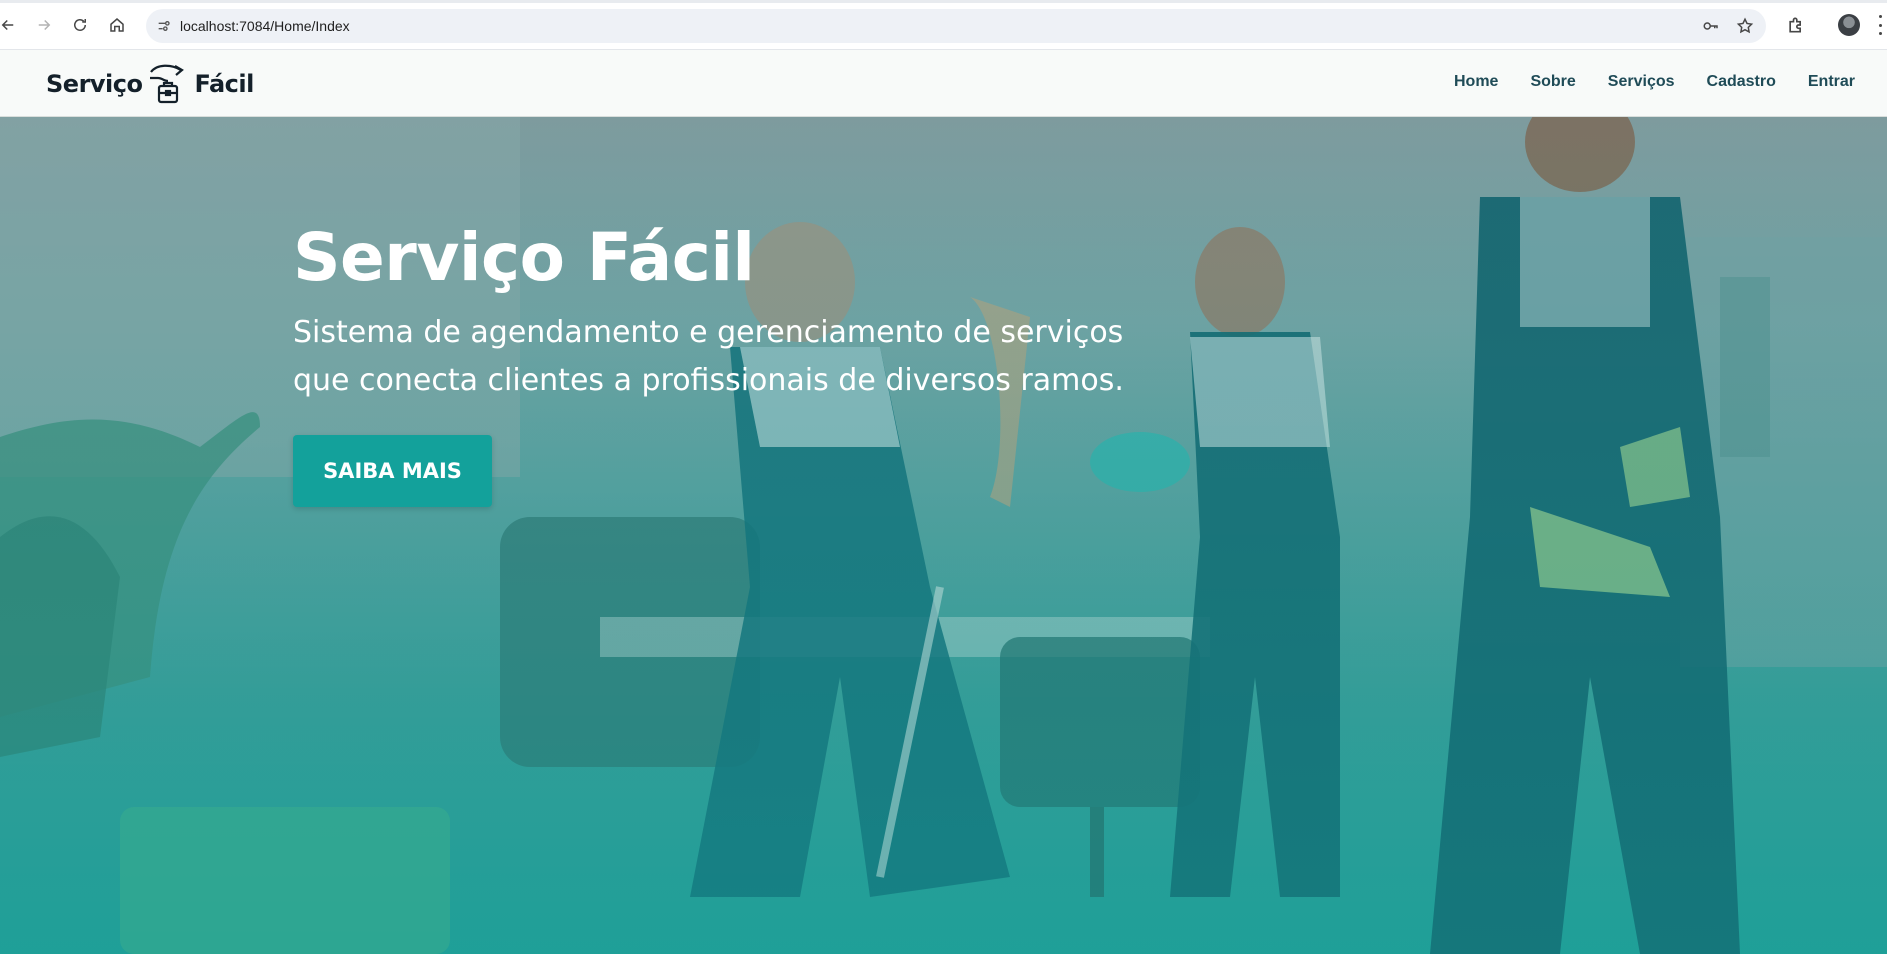 This screenshot has height=954, width=1887. What do you see at coordinates (1641, 82) in the screenshot?
I see `nav-servicos: Serviços` at bounding box center [1641, 82].